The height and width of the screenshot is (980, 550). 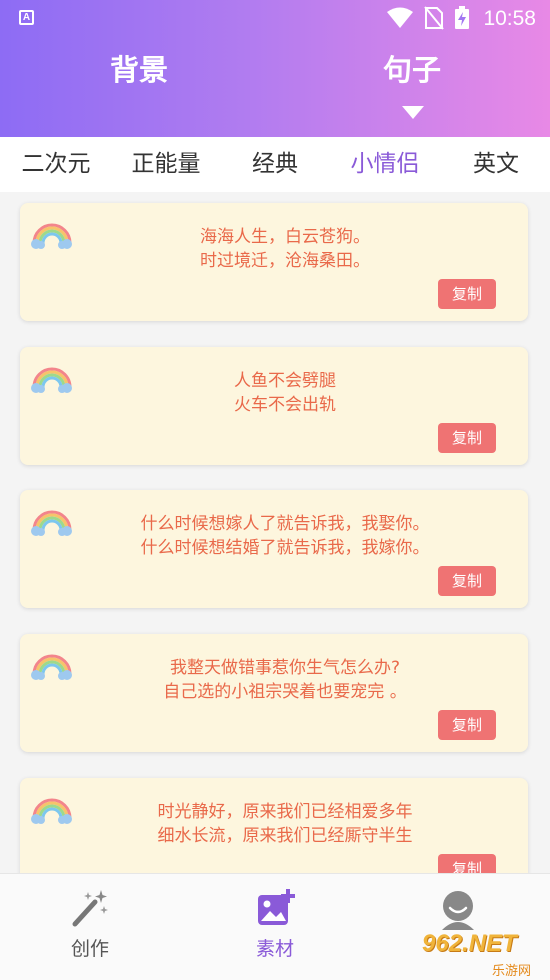 What do you see at coordinates (285, 692) in the screenshot?
I see `sentence-line-2: 自己选的小祖宗哭着也要宠完 。` at bounding box center [285, 692].